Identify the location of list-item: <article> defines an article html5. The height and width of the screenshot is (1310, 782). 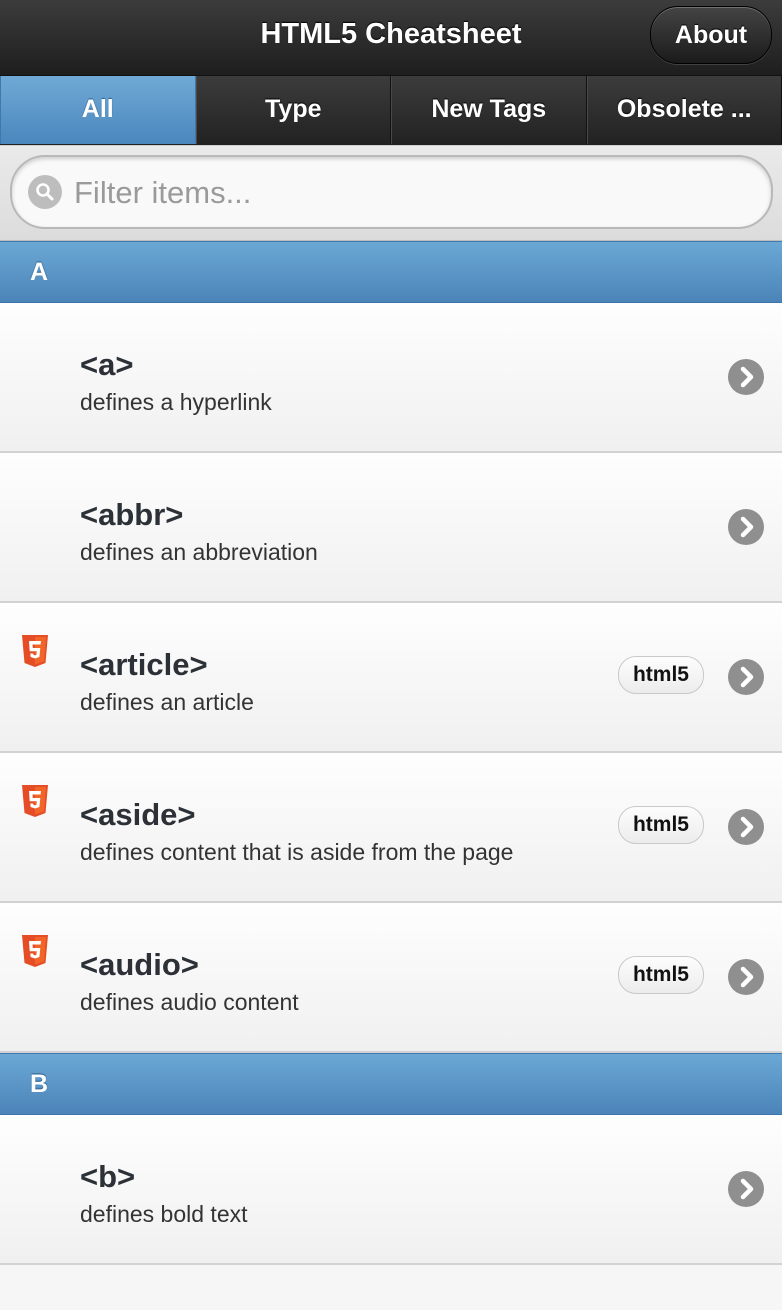
(391, 678).